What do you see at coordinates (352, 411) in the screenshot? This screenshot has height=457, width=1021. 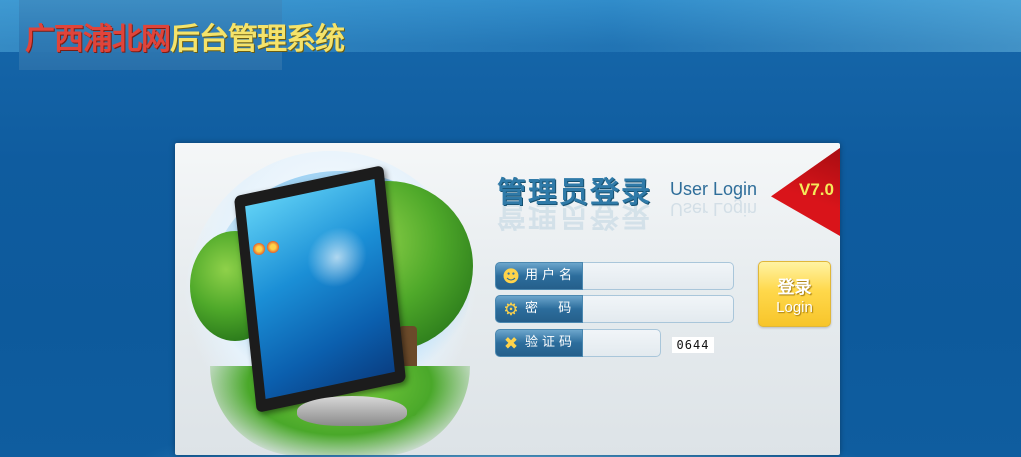 I see `monitor-stand` at bounding box center [352, 411].